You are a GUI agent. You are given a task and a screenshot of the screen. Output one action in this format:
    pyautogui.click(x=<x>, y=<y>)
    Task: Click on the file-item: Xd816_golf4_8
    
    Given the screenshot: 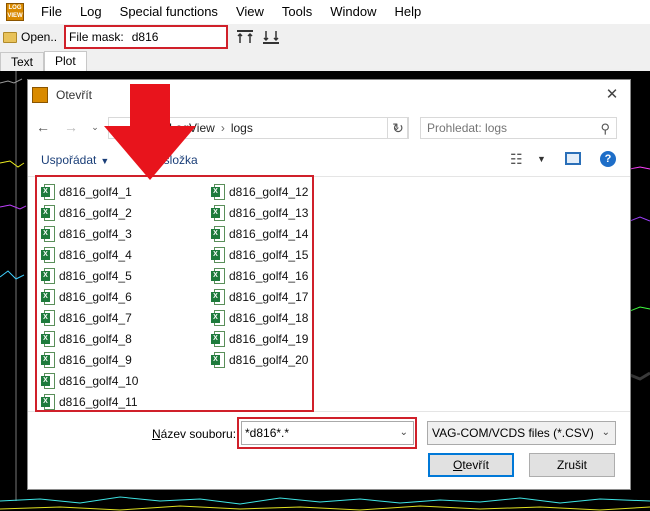 What is the action you would take?
    pyautogui.click(x=89, y=338)
    